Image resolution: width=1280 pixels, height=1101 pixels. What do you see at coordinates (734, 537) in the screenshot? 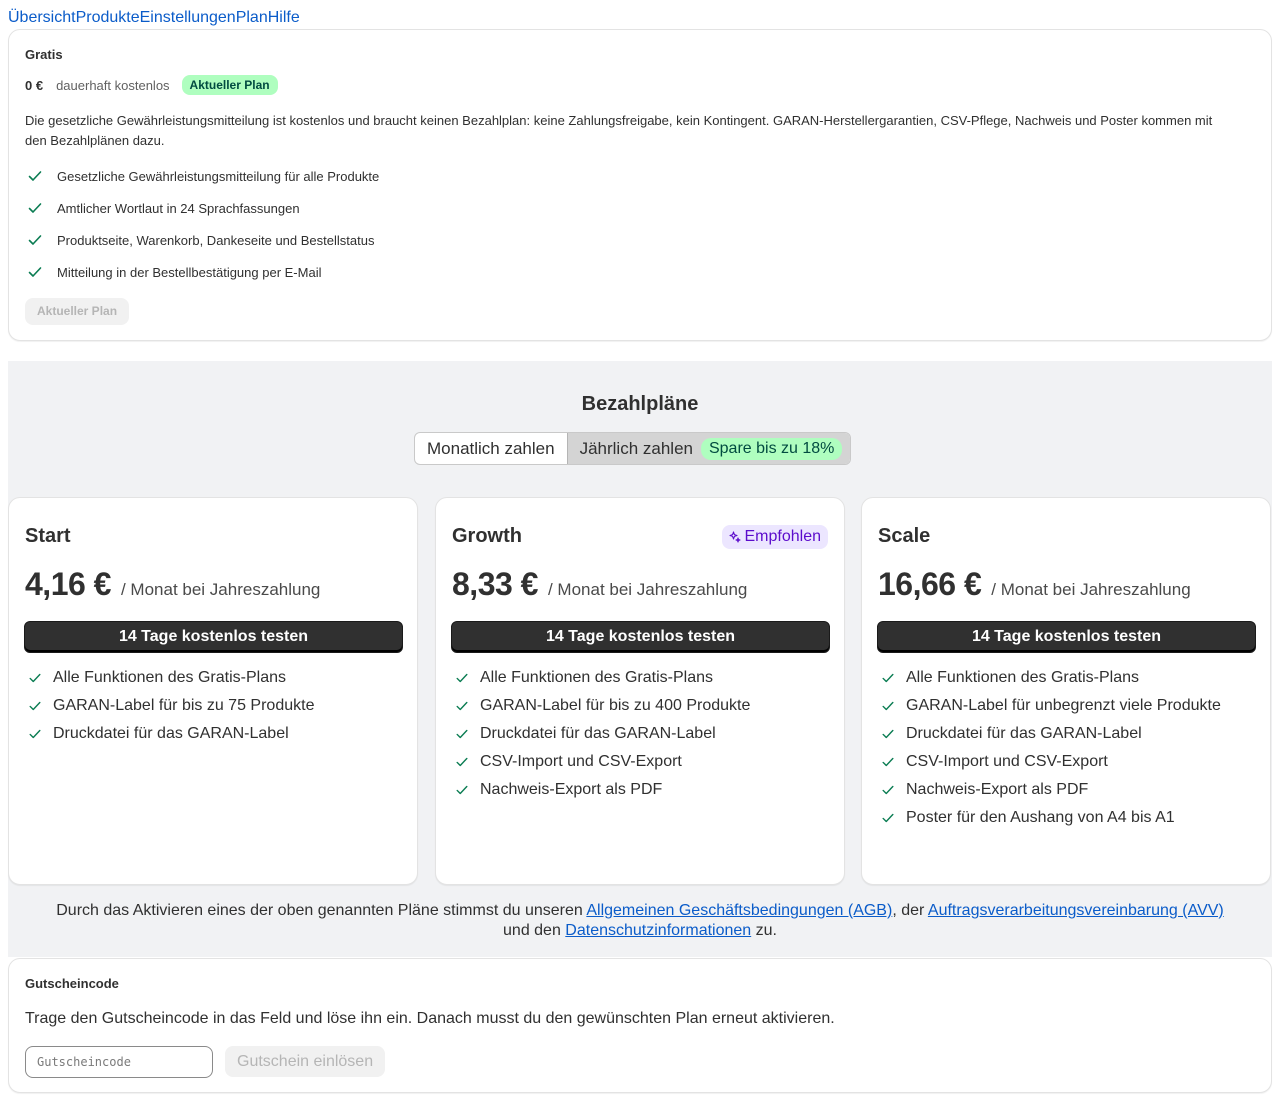
I see `sparkle-icon` at bounding box center [734, 537].